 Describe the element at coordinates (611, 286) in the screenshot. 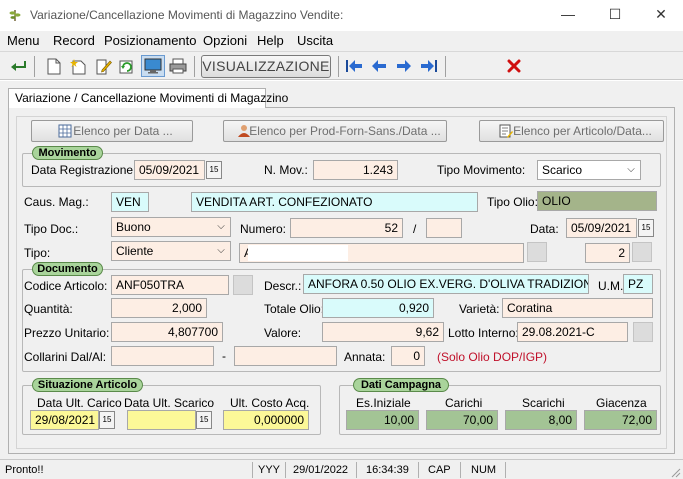

I see `um-label: U.M.` at that location.